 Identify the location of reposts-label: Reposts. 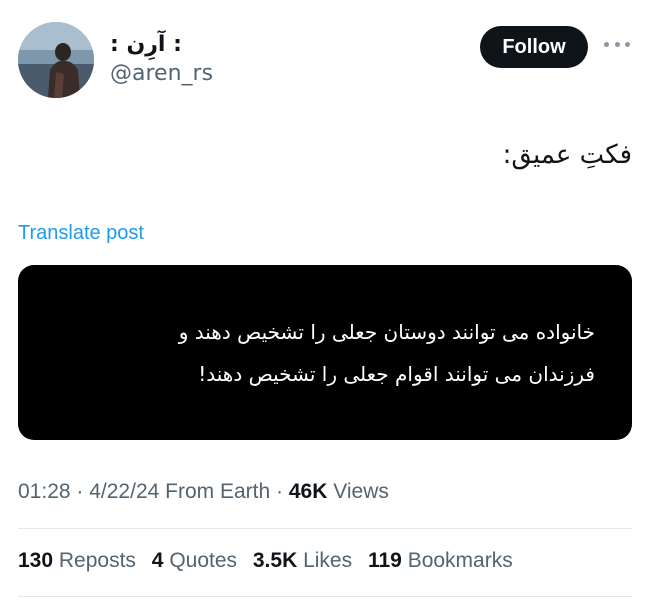
(97, 560).